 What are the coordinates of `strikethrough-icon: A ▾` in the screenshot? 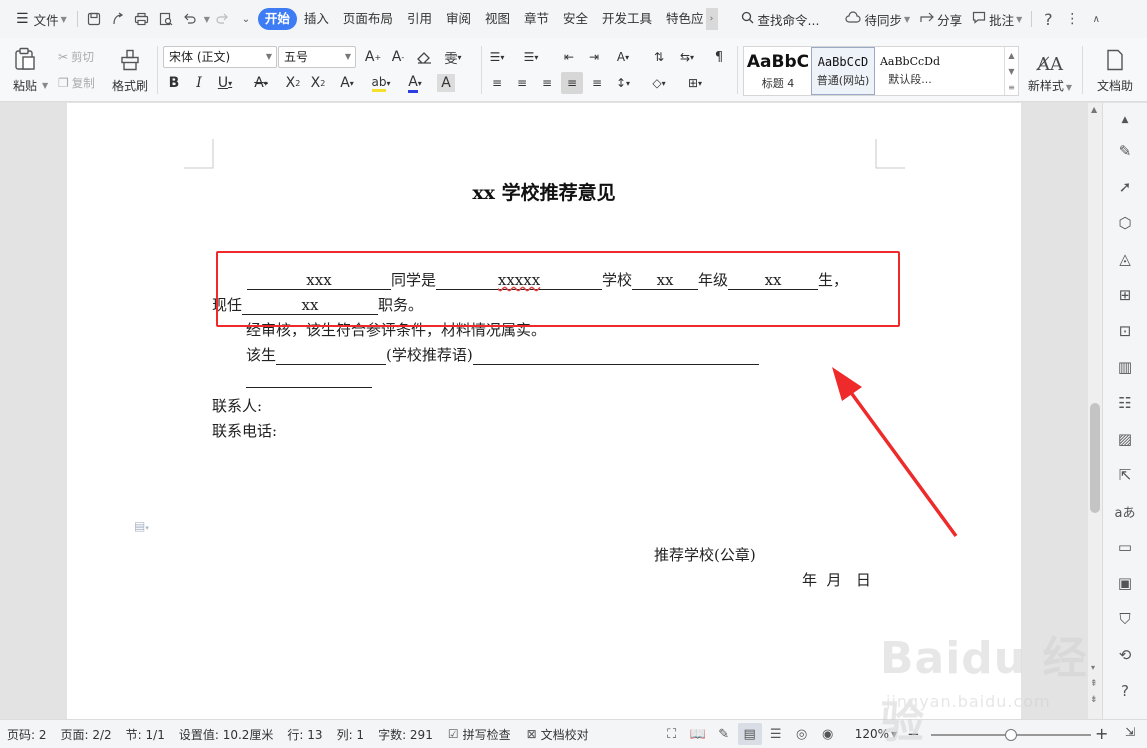 It's located at (261, 83).